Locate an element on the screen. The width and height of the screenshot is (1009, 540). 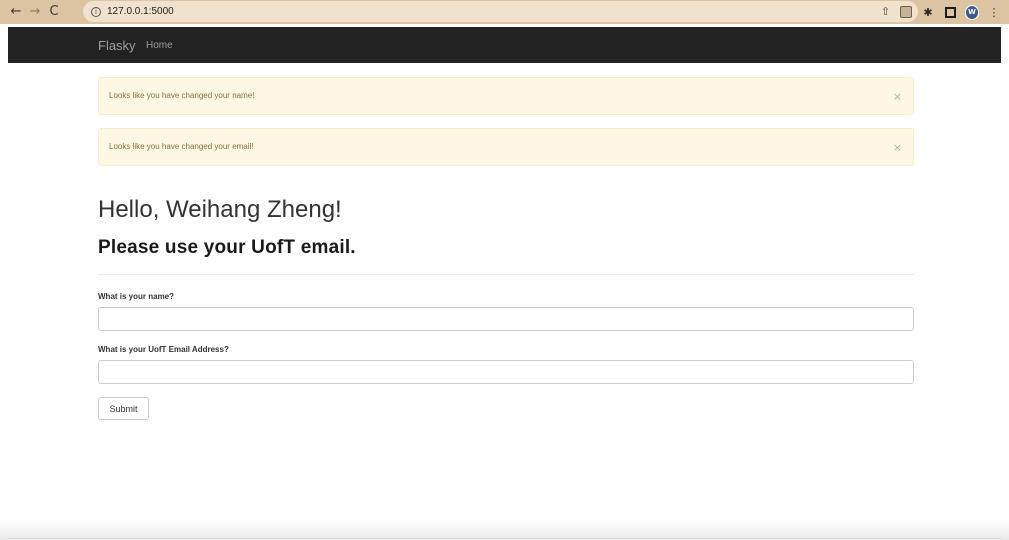
window-bottom-edge is located at coordinates (504, 530).